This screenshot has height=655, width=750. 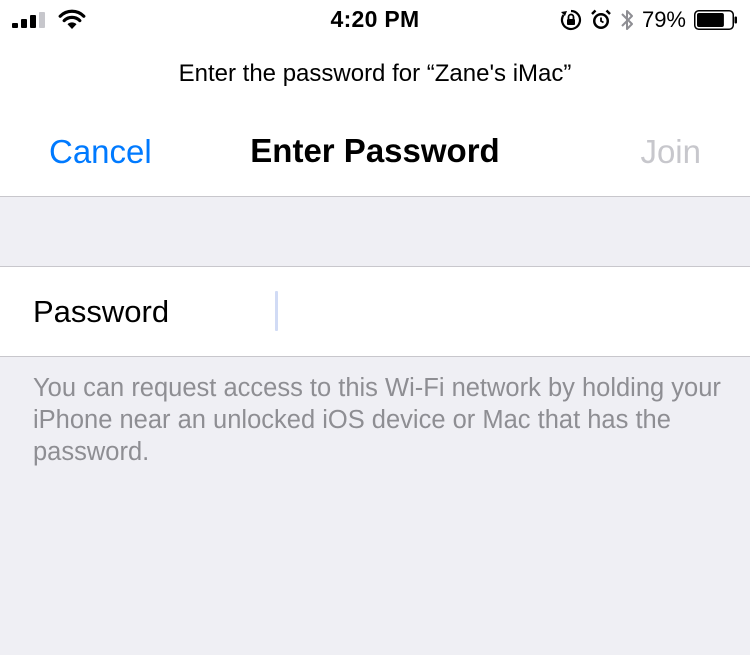 I want to click on orientation-lock-icon, so click(x=571, y=20).